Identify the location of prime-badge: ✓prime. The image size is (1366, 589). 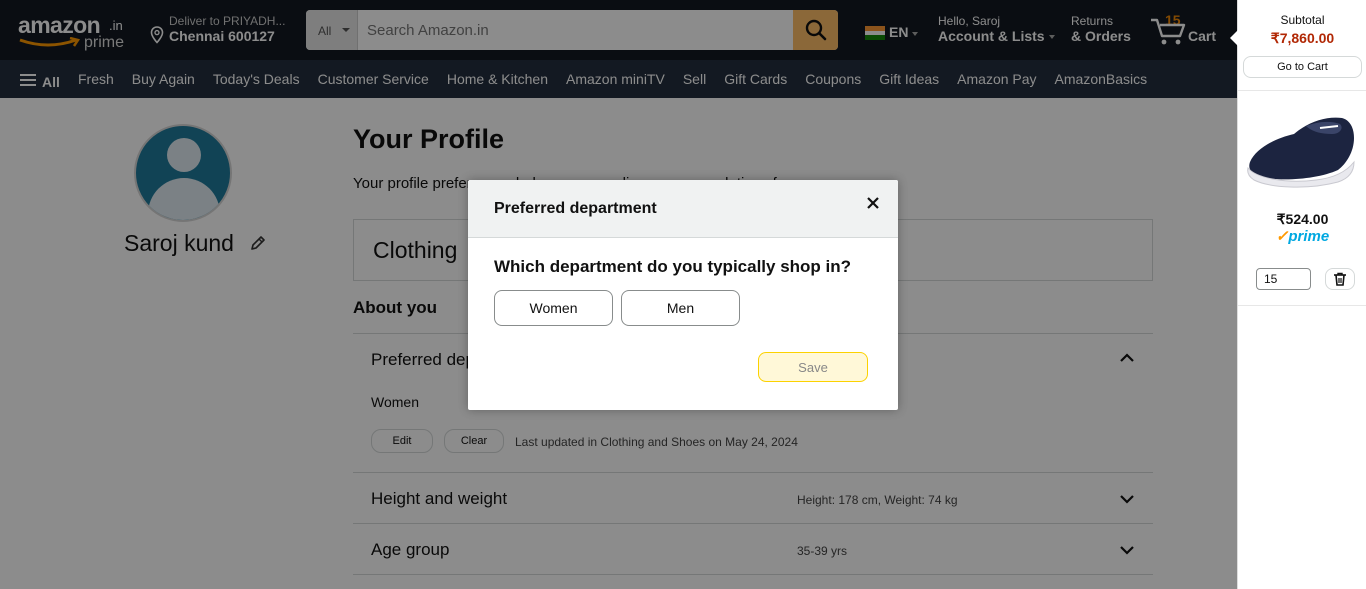
(1302, 236).